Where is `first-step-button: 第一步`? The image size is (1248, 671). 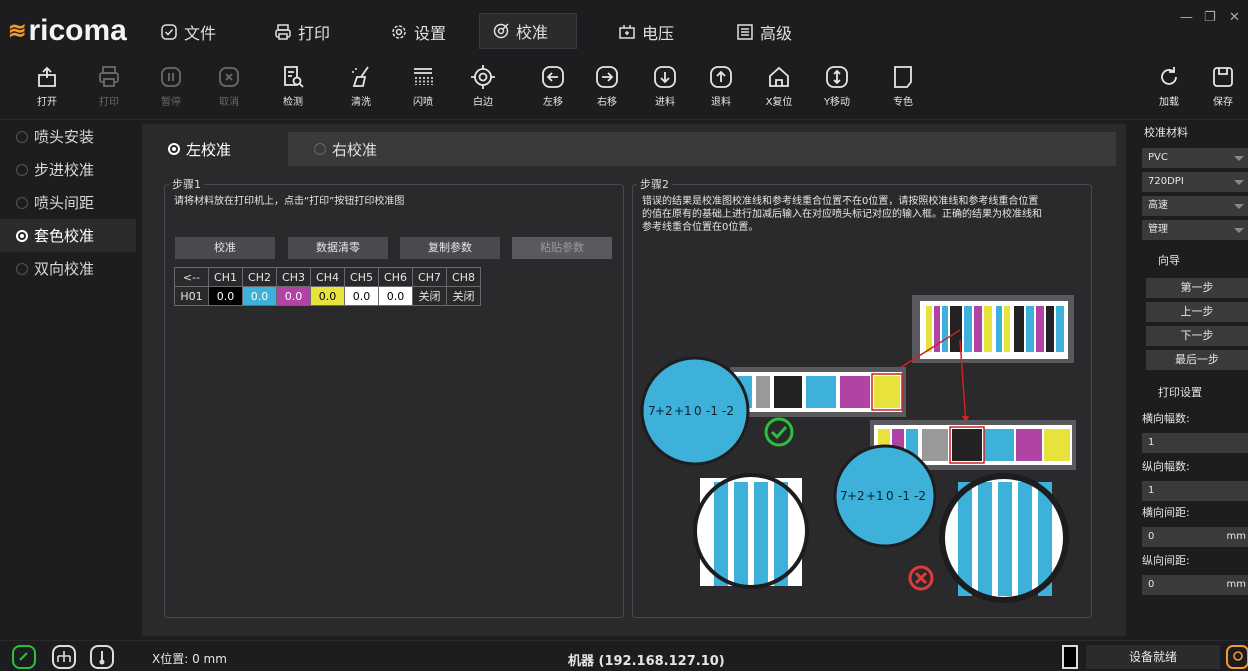 first-step-button: 第一步 is located at coordinates (1197, 288).